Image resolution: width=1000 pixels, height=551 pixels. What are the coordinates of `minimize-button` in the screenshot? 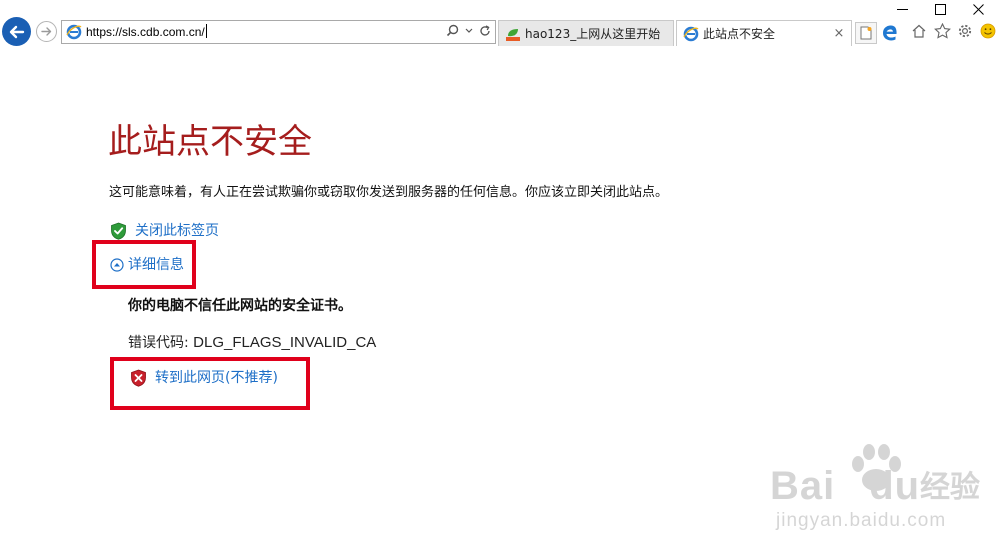 It's located at (902, 9).